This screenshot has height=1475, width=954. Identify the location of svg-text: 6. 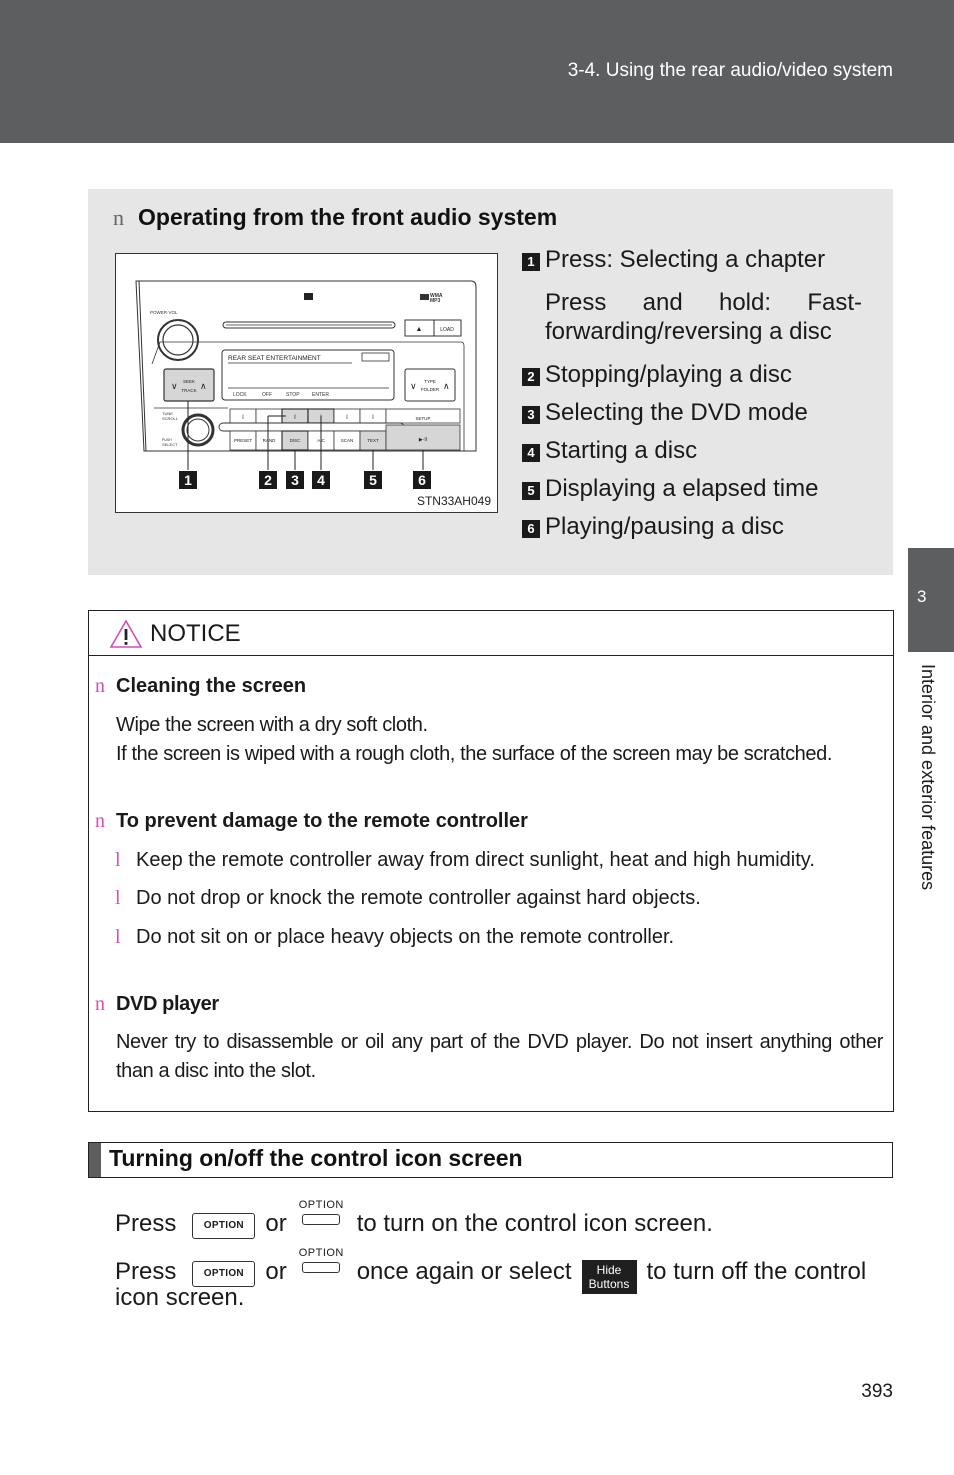
(422, 480).